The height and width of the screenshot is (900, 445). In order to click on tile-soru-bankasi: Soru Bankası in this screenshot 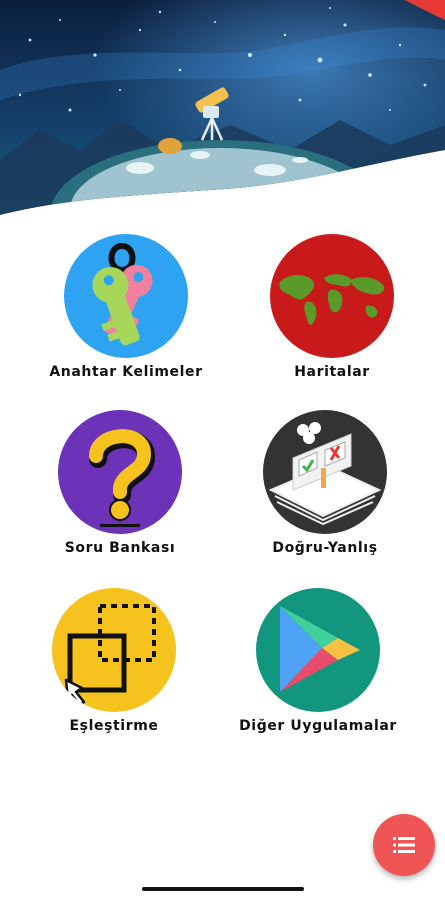, I will do `click(120, 483)`.